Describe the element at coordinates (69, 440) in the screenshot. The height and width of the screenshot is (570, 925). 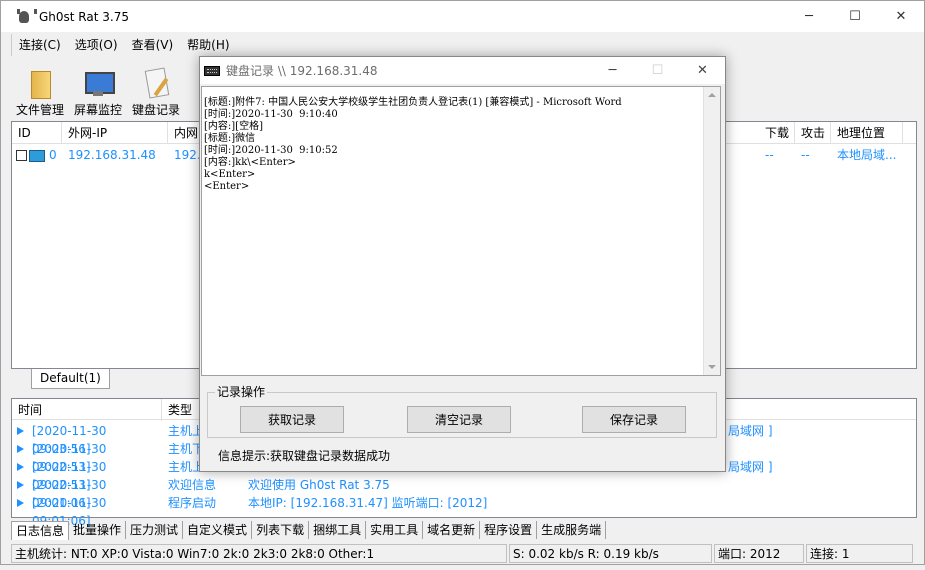
I see `log-time: [2020-11-30 09:03:56]` at that location.